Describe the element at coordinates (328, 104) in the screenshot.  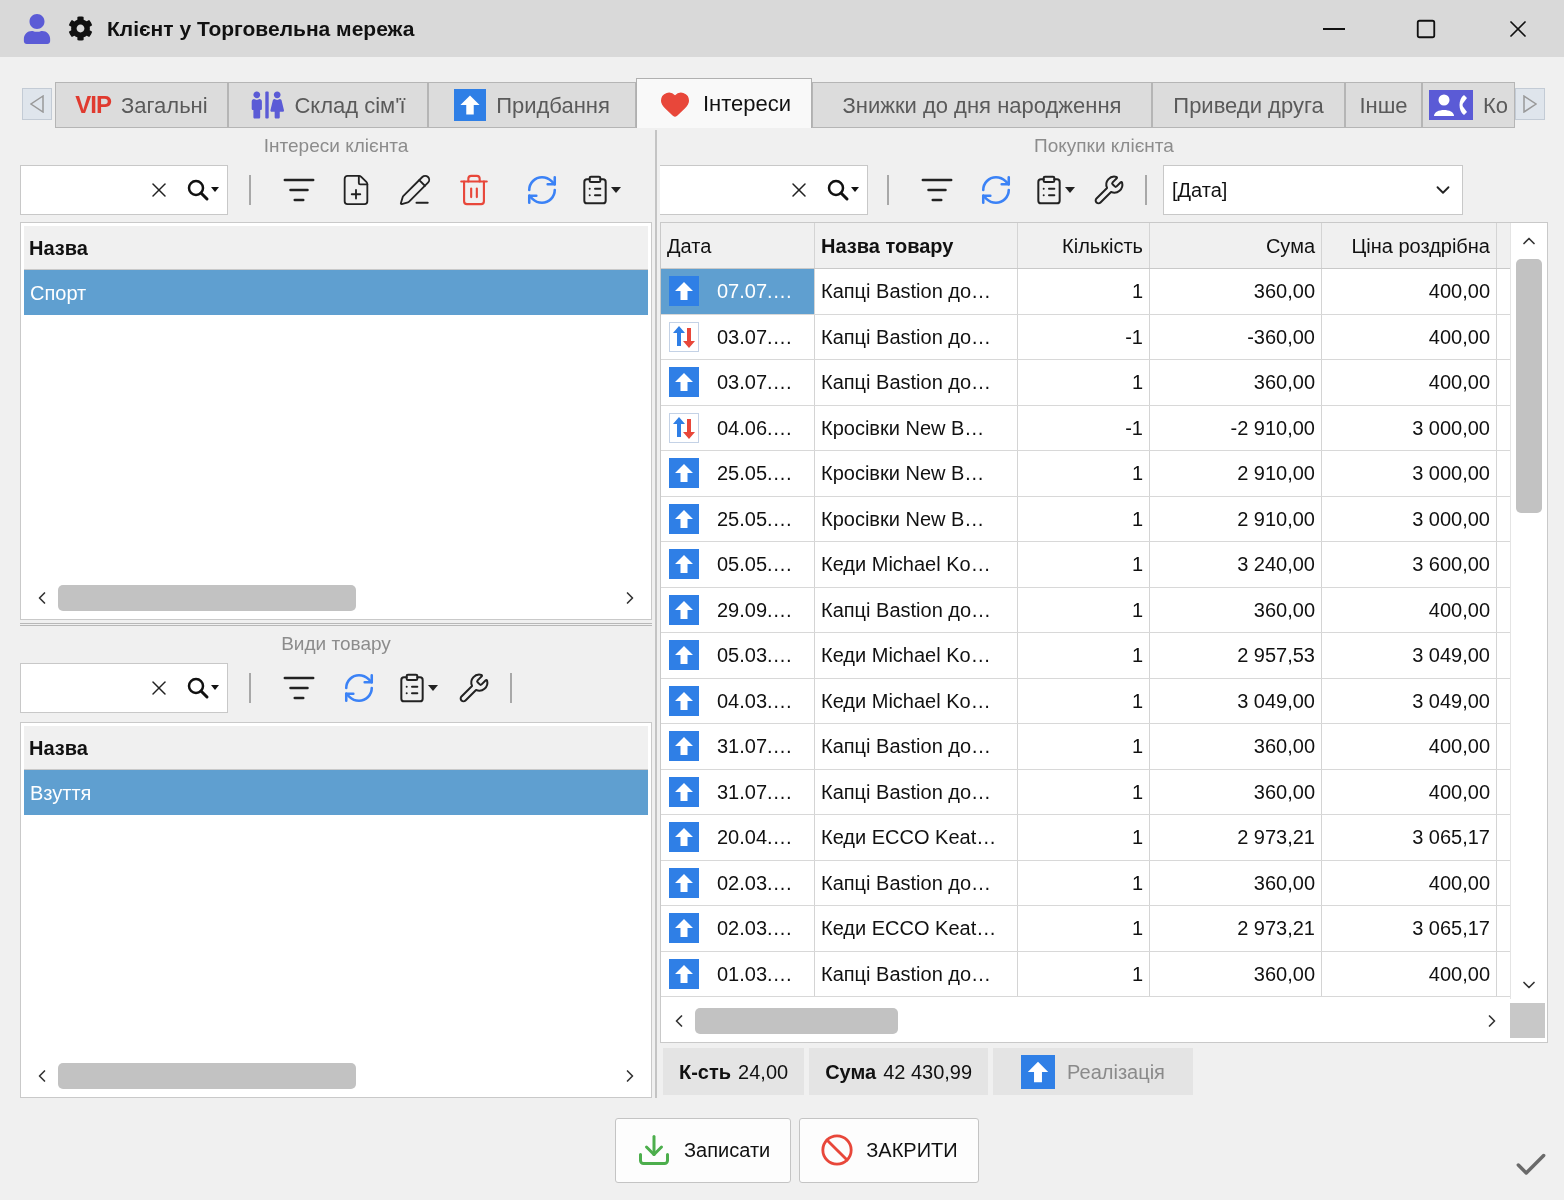
I see `tab: Склад сім'ї` at that location.